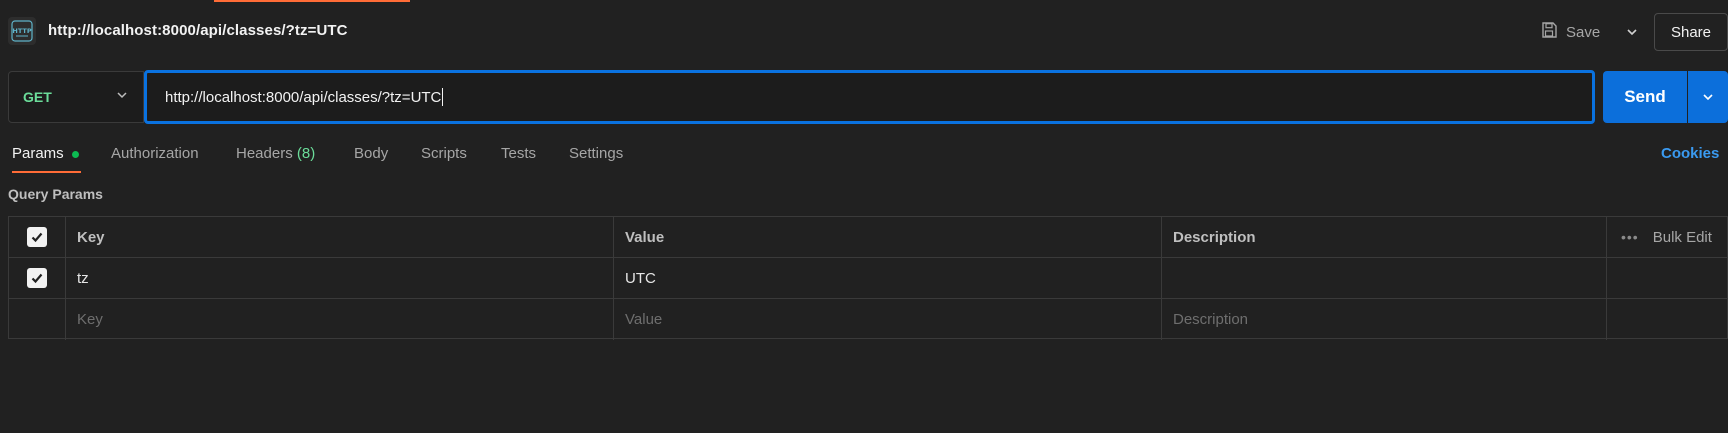  I want to click on tab-settings: Settings, so click(596, 153).